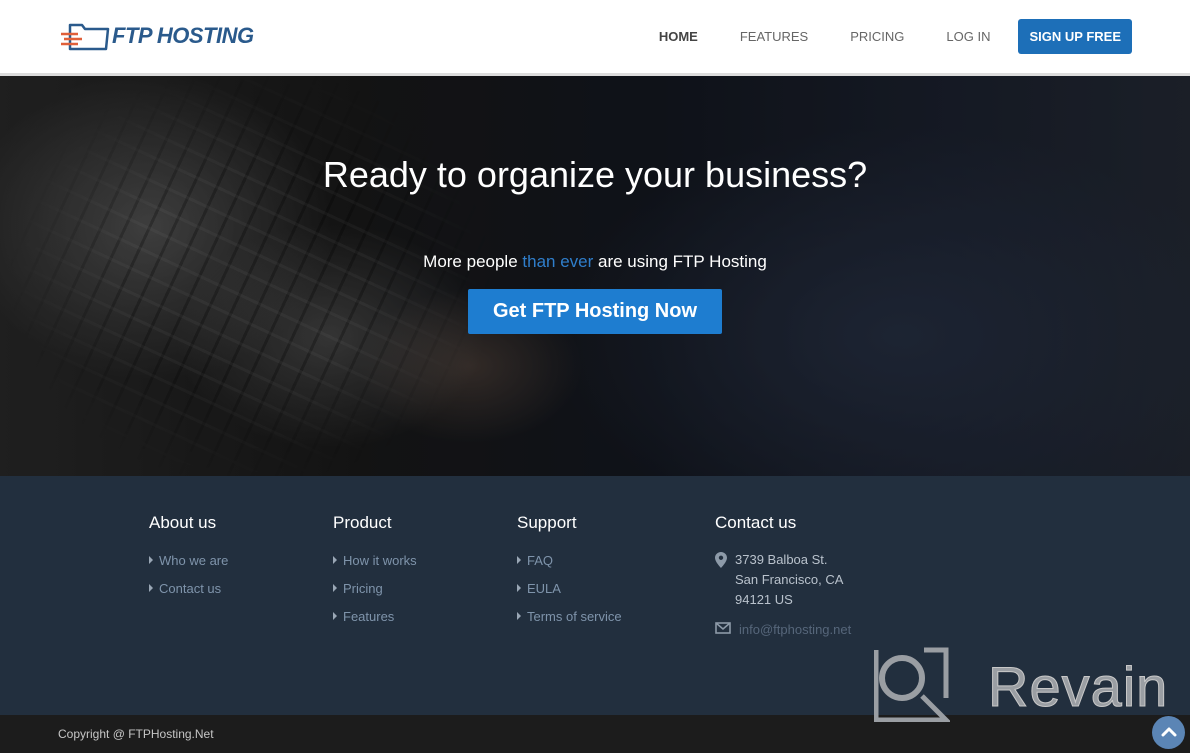  I want to click on nav-home: HOME, so click(678, 36).